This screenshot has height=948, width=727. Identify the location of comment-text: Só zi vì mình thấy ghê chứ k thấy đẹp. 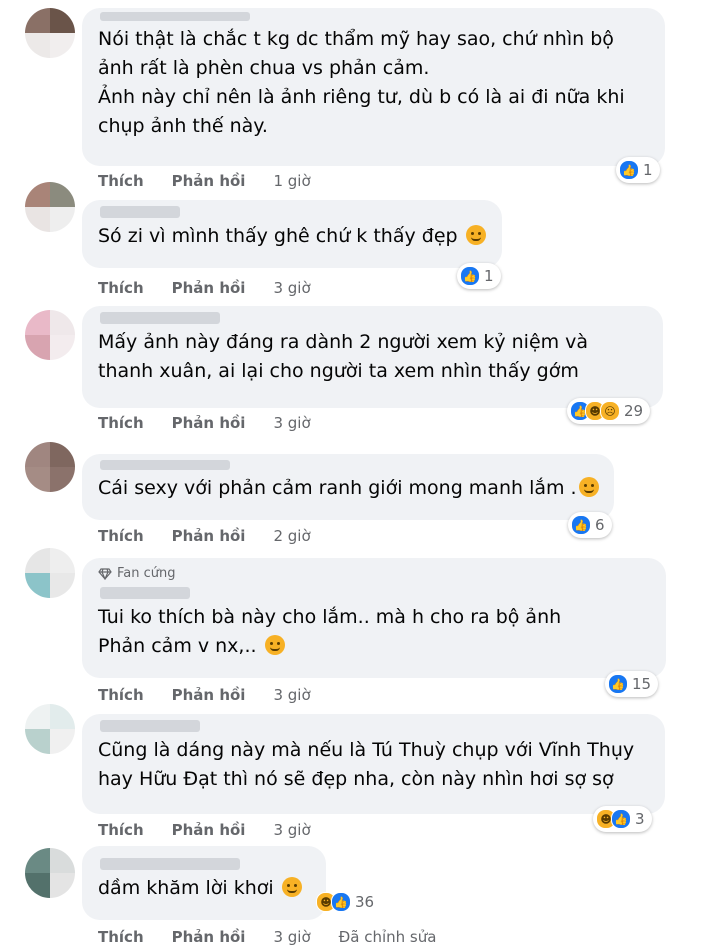
(293, 236).